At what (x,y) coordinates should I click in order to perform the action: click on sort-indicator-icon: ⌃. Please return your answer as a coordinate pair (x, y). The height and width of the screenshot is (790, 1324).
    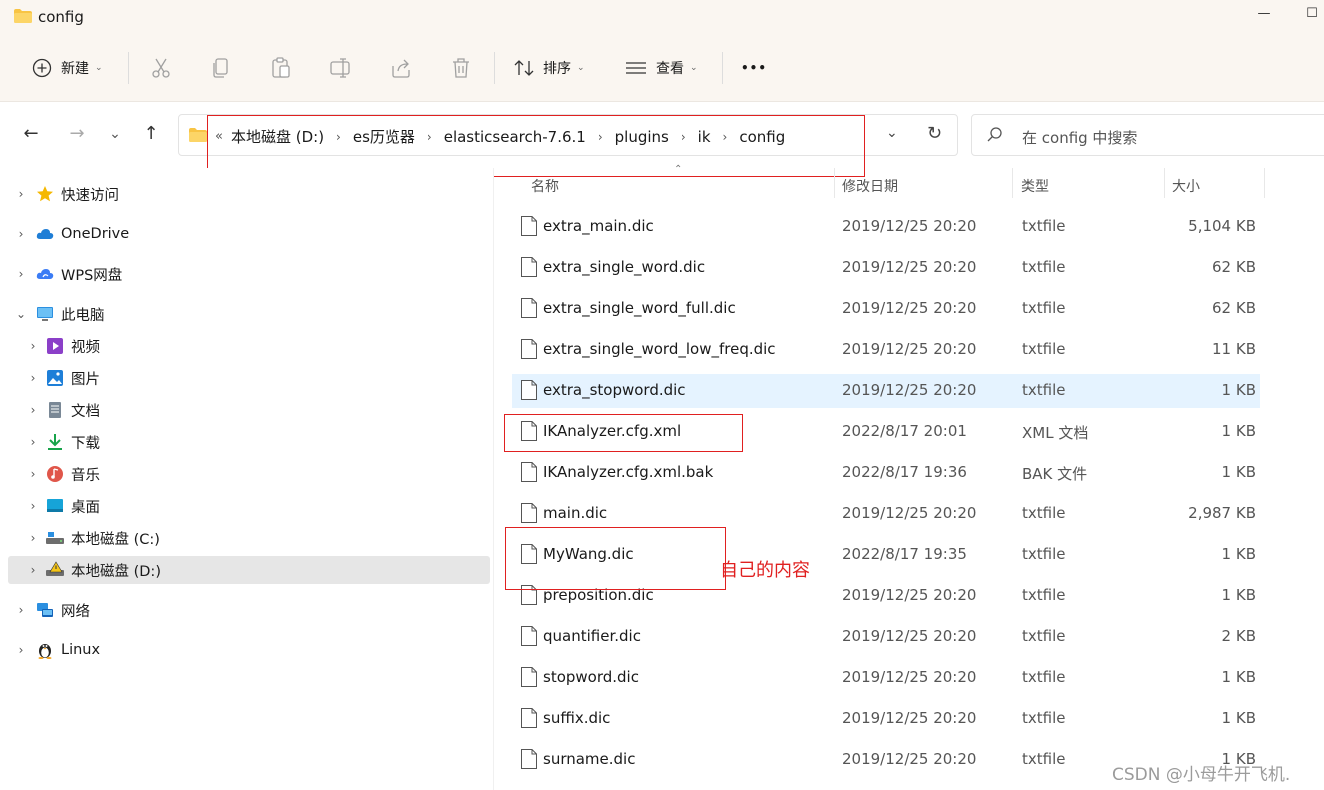
    Looking at the image, I should click on (678, 169).